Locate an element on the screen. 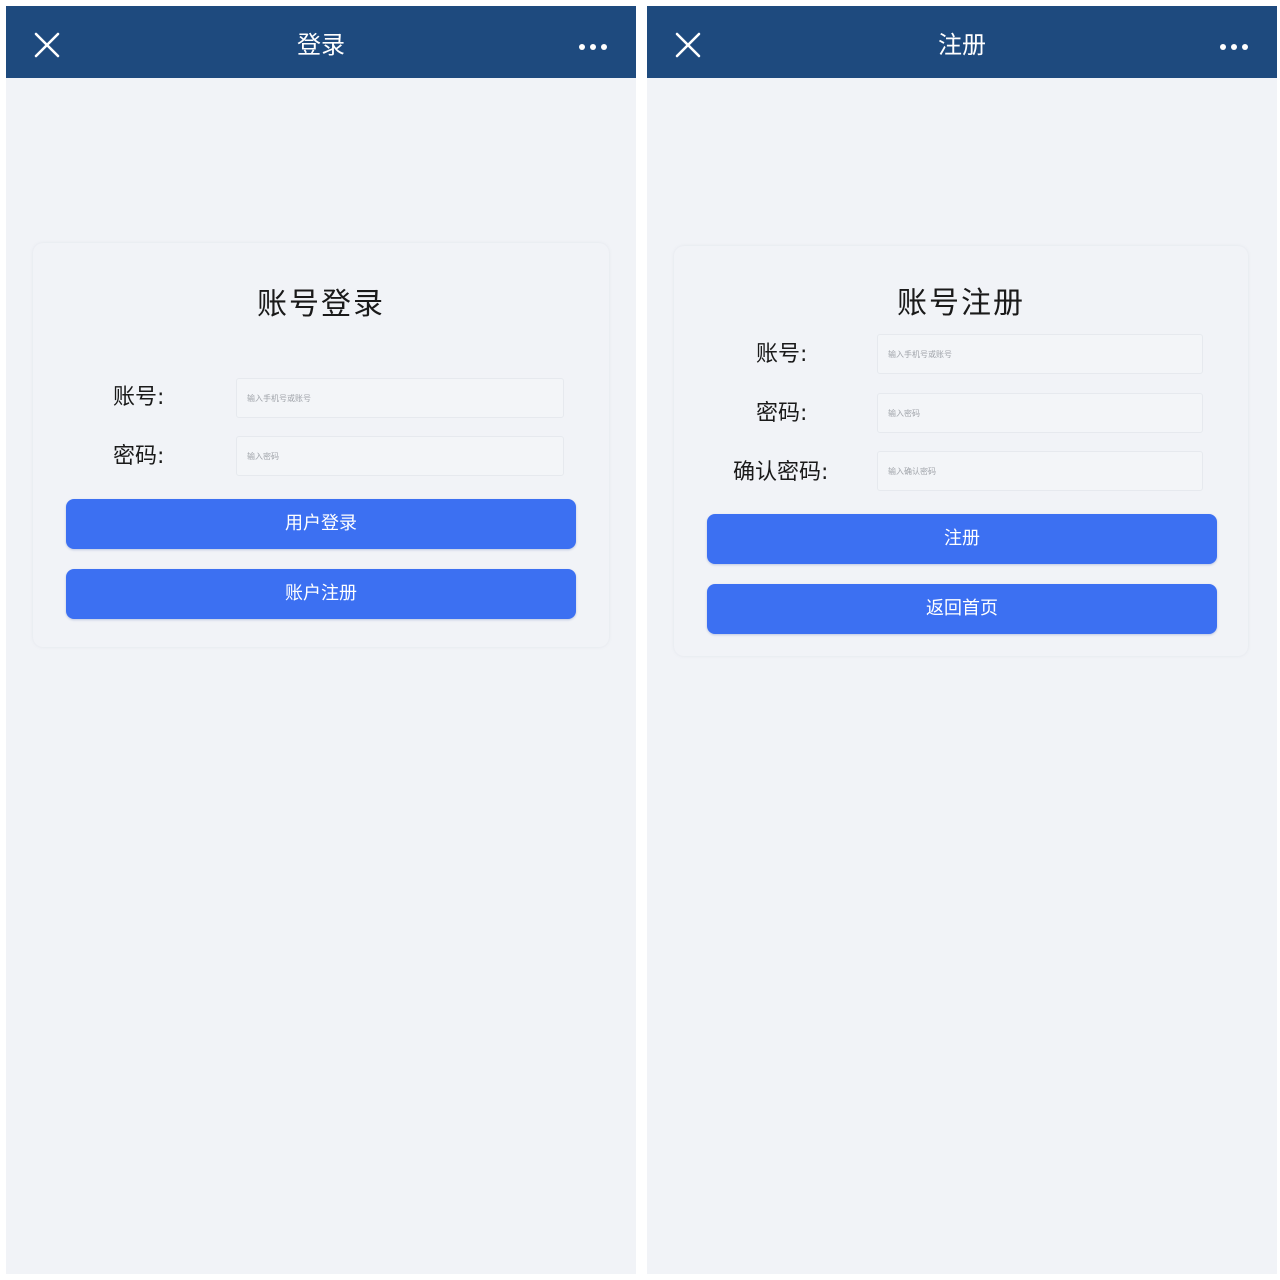 The image size is (1280, 1280). login-navbar: 登录 is located at coordinates (321, 42).